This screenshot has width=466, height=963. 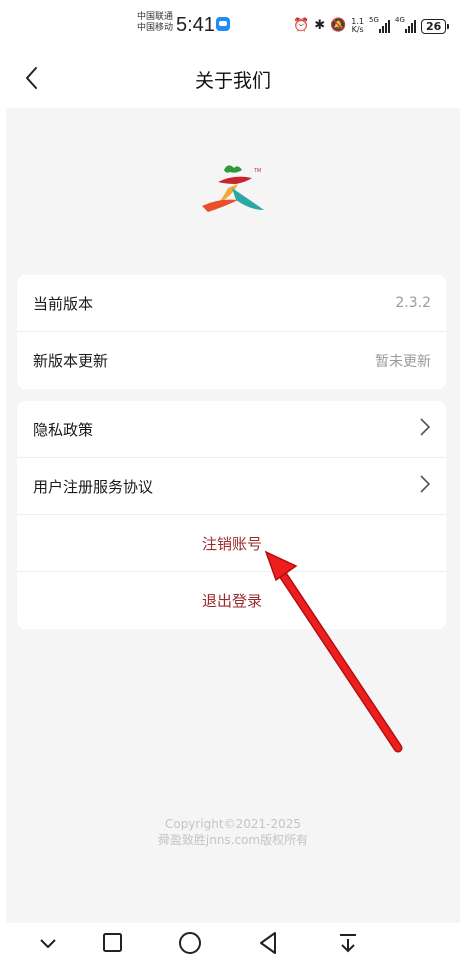 I want to click on logout-label: 退出登录, so click(x=231, y=601).